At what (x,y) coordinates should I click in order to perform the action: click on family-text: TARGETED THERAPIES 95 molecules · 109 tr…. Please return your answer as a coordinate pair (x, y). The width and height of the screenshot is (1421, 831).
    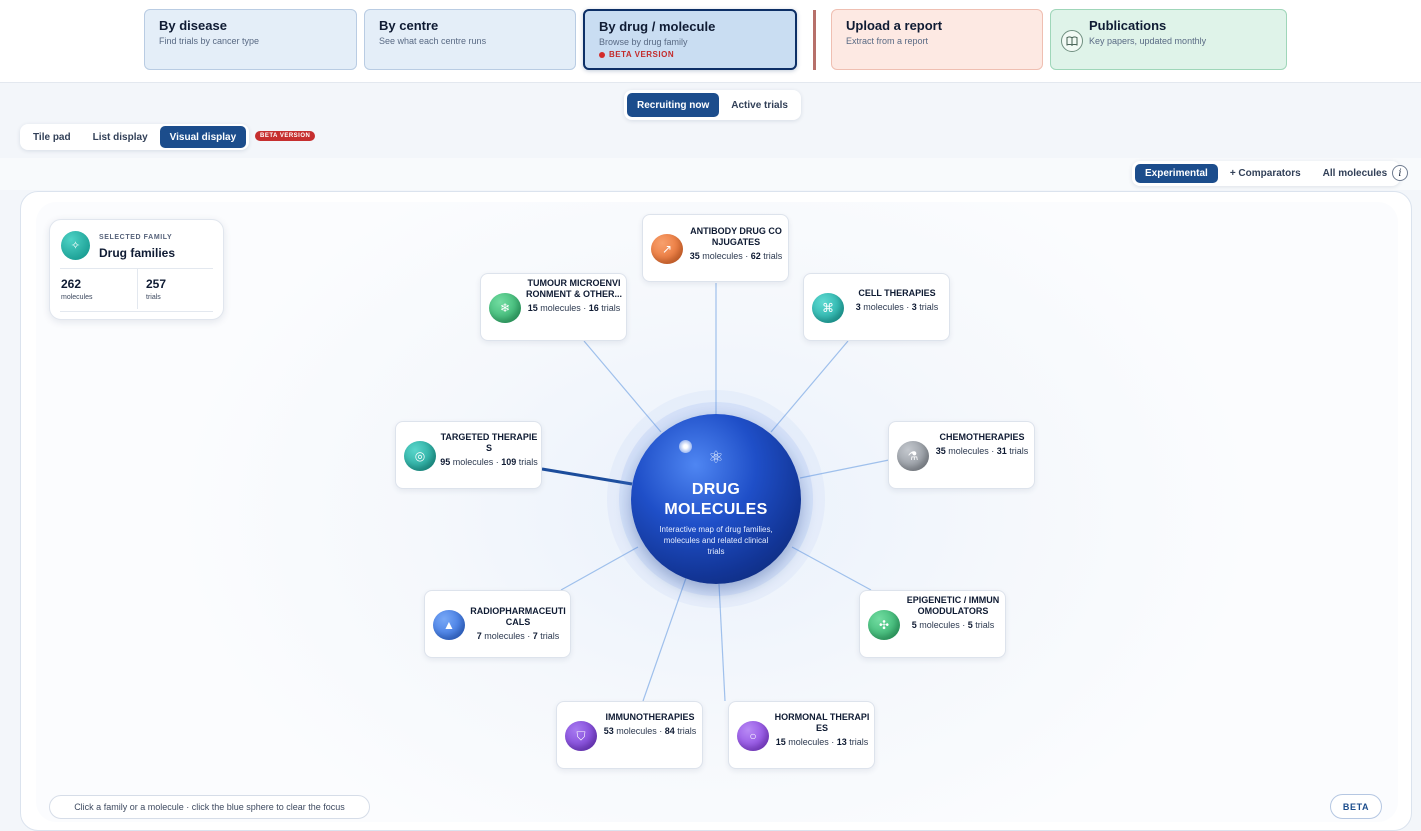
    Looking at the image, I should click on (489, 450).